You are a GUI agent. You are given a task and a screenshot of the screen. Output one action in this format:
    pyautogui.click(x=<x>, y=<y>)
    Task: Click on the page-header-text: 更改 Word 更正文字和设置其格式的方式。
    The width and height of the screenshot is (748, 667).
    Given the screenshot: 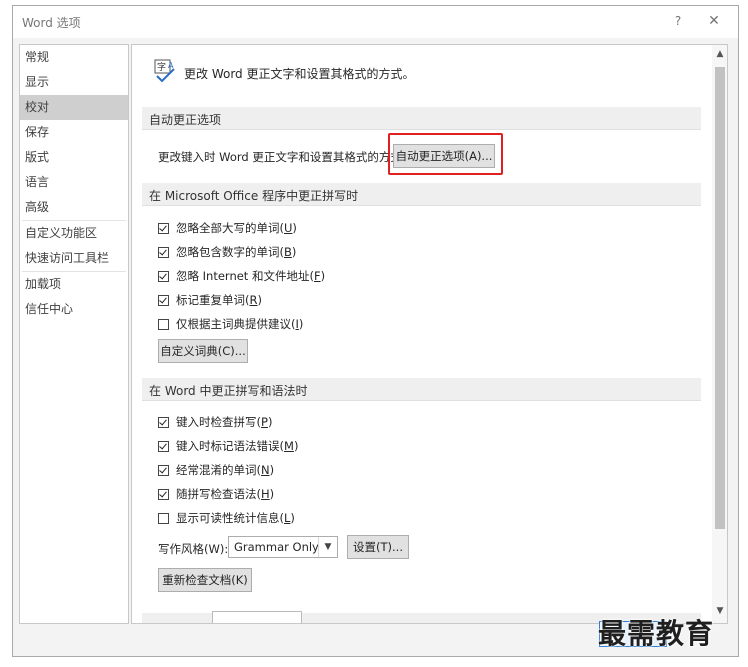 What is the action you would take?
    pyautogui.click(x=299, y=74)
    